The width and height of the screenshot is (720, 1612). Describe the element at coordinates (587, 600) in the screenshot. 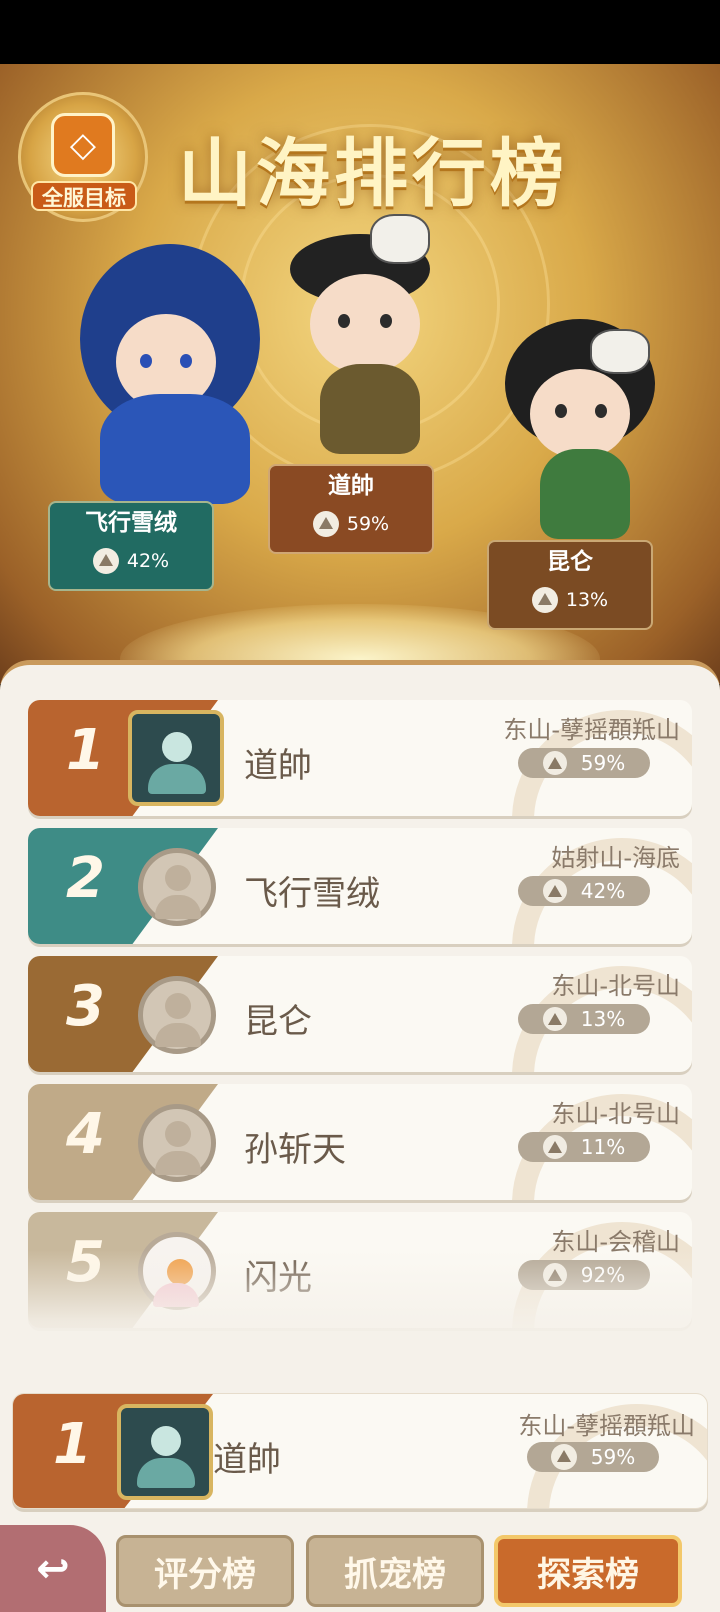

I see `podium-percent: 13%` at that location.